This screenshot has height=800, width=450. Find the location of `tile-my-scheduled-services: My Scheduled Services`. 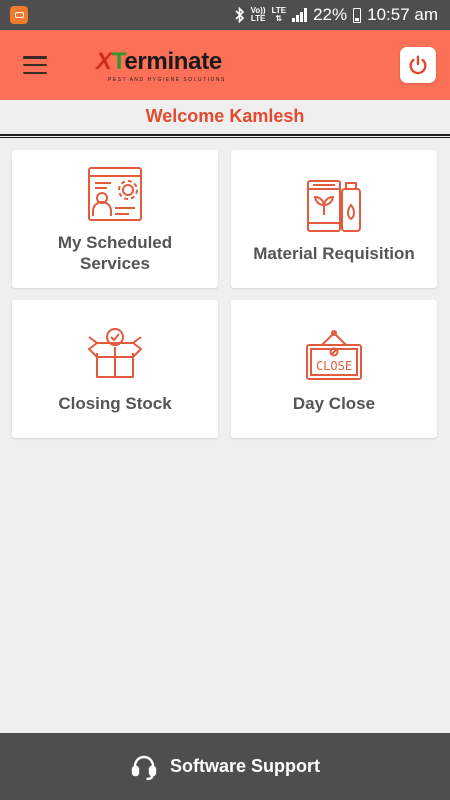

tile-my-scheduled-services: My Scheduled Services is located at coordinates (115, 219).